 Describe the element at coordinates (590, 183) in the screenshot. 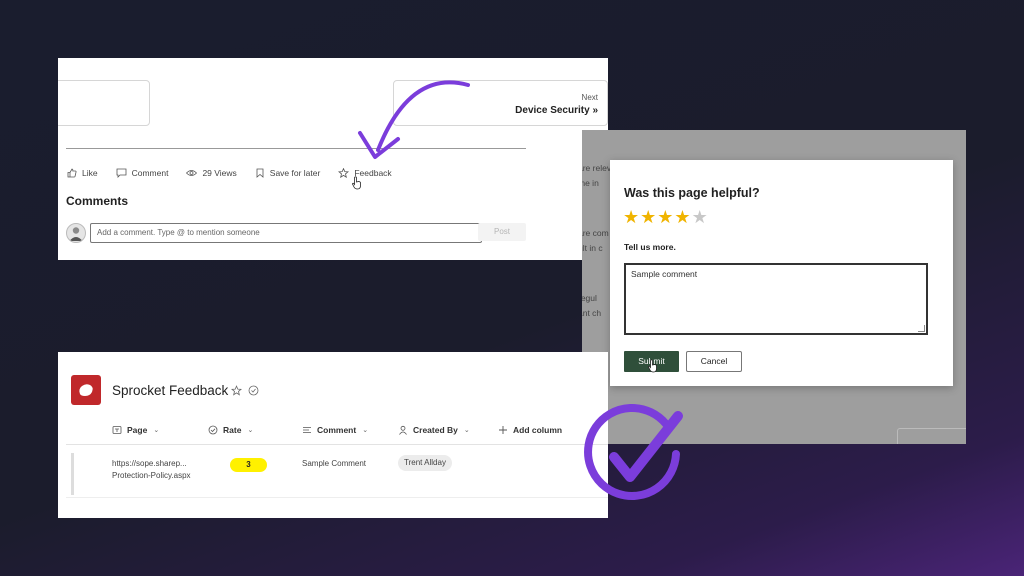

I see `background-text: the in` at that location.